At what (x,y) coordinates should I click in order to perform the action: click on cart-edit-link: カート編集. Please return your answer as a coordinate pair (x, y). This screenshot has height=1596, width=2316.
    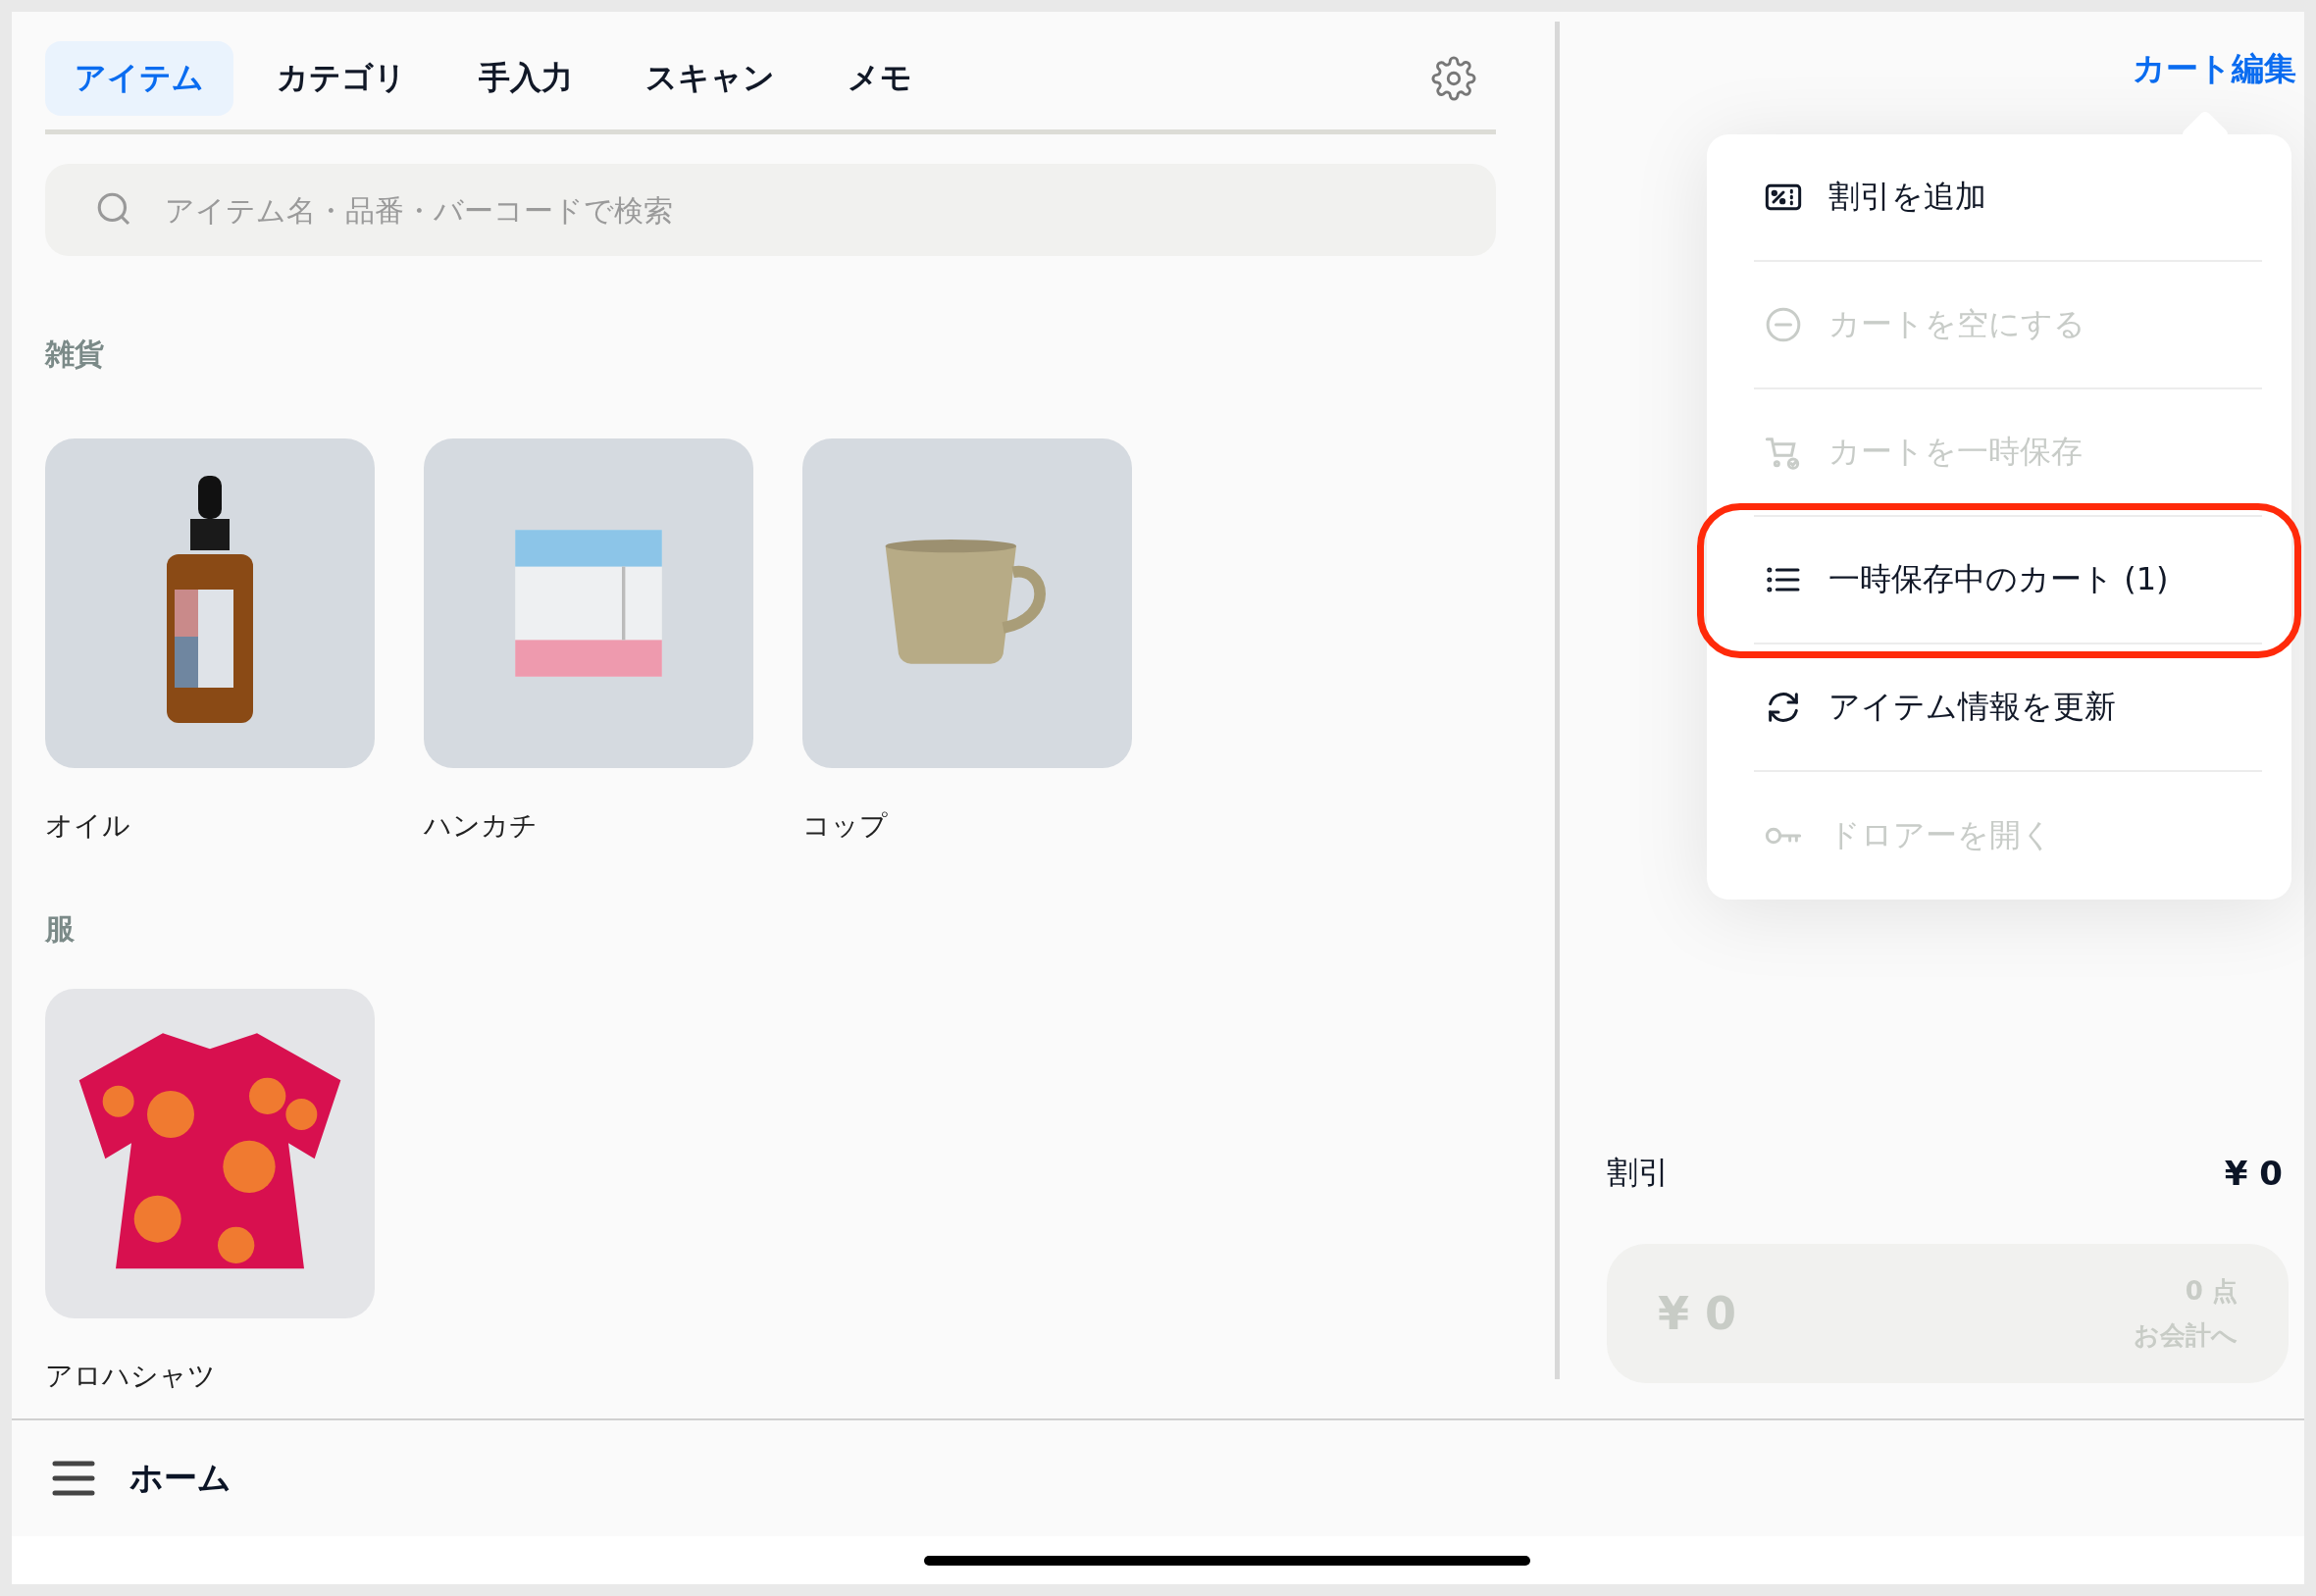
    Looking at the image, I should click on (2214, 69).